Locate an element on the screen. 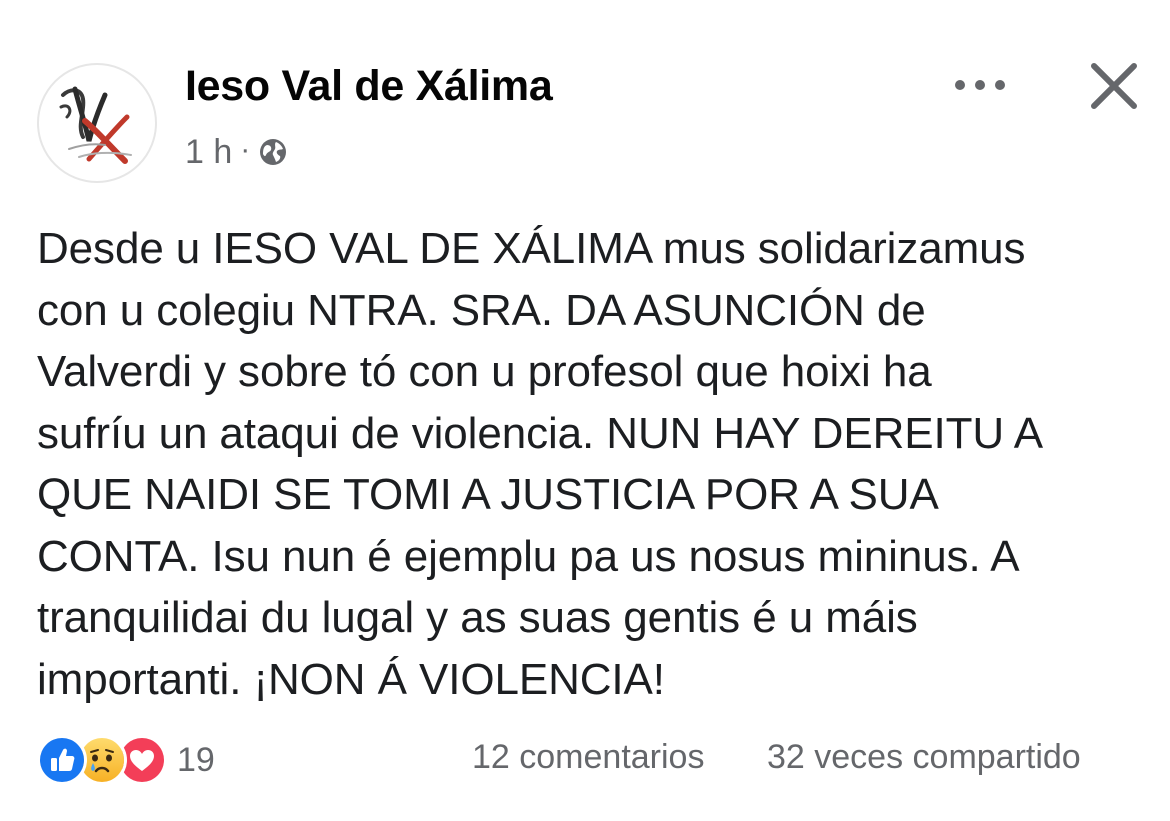  close-icon is located at coordinates (1114, 86).